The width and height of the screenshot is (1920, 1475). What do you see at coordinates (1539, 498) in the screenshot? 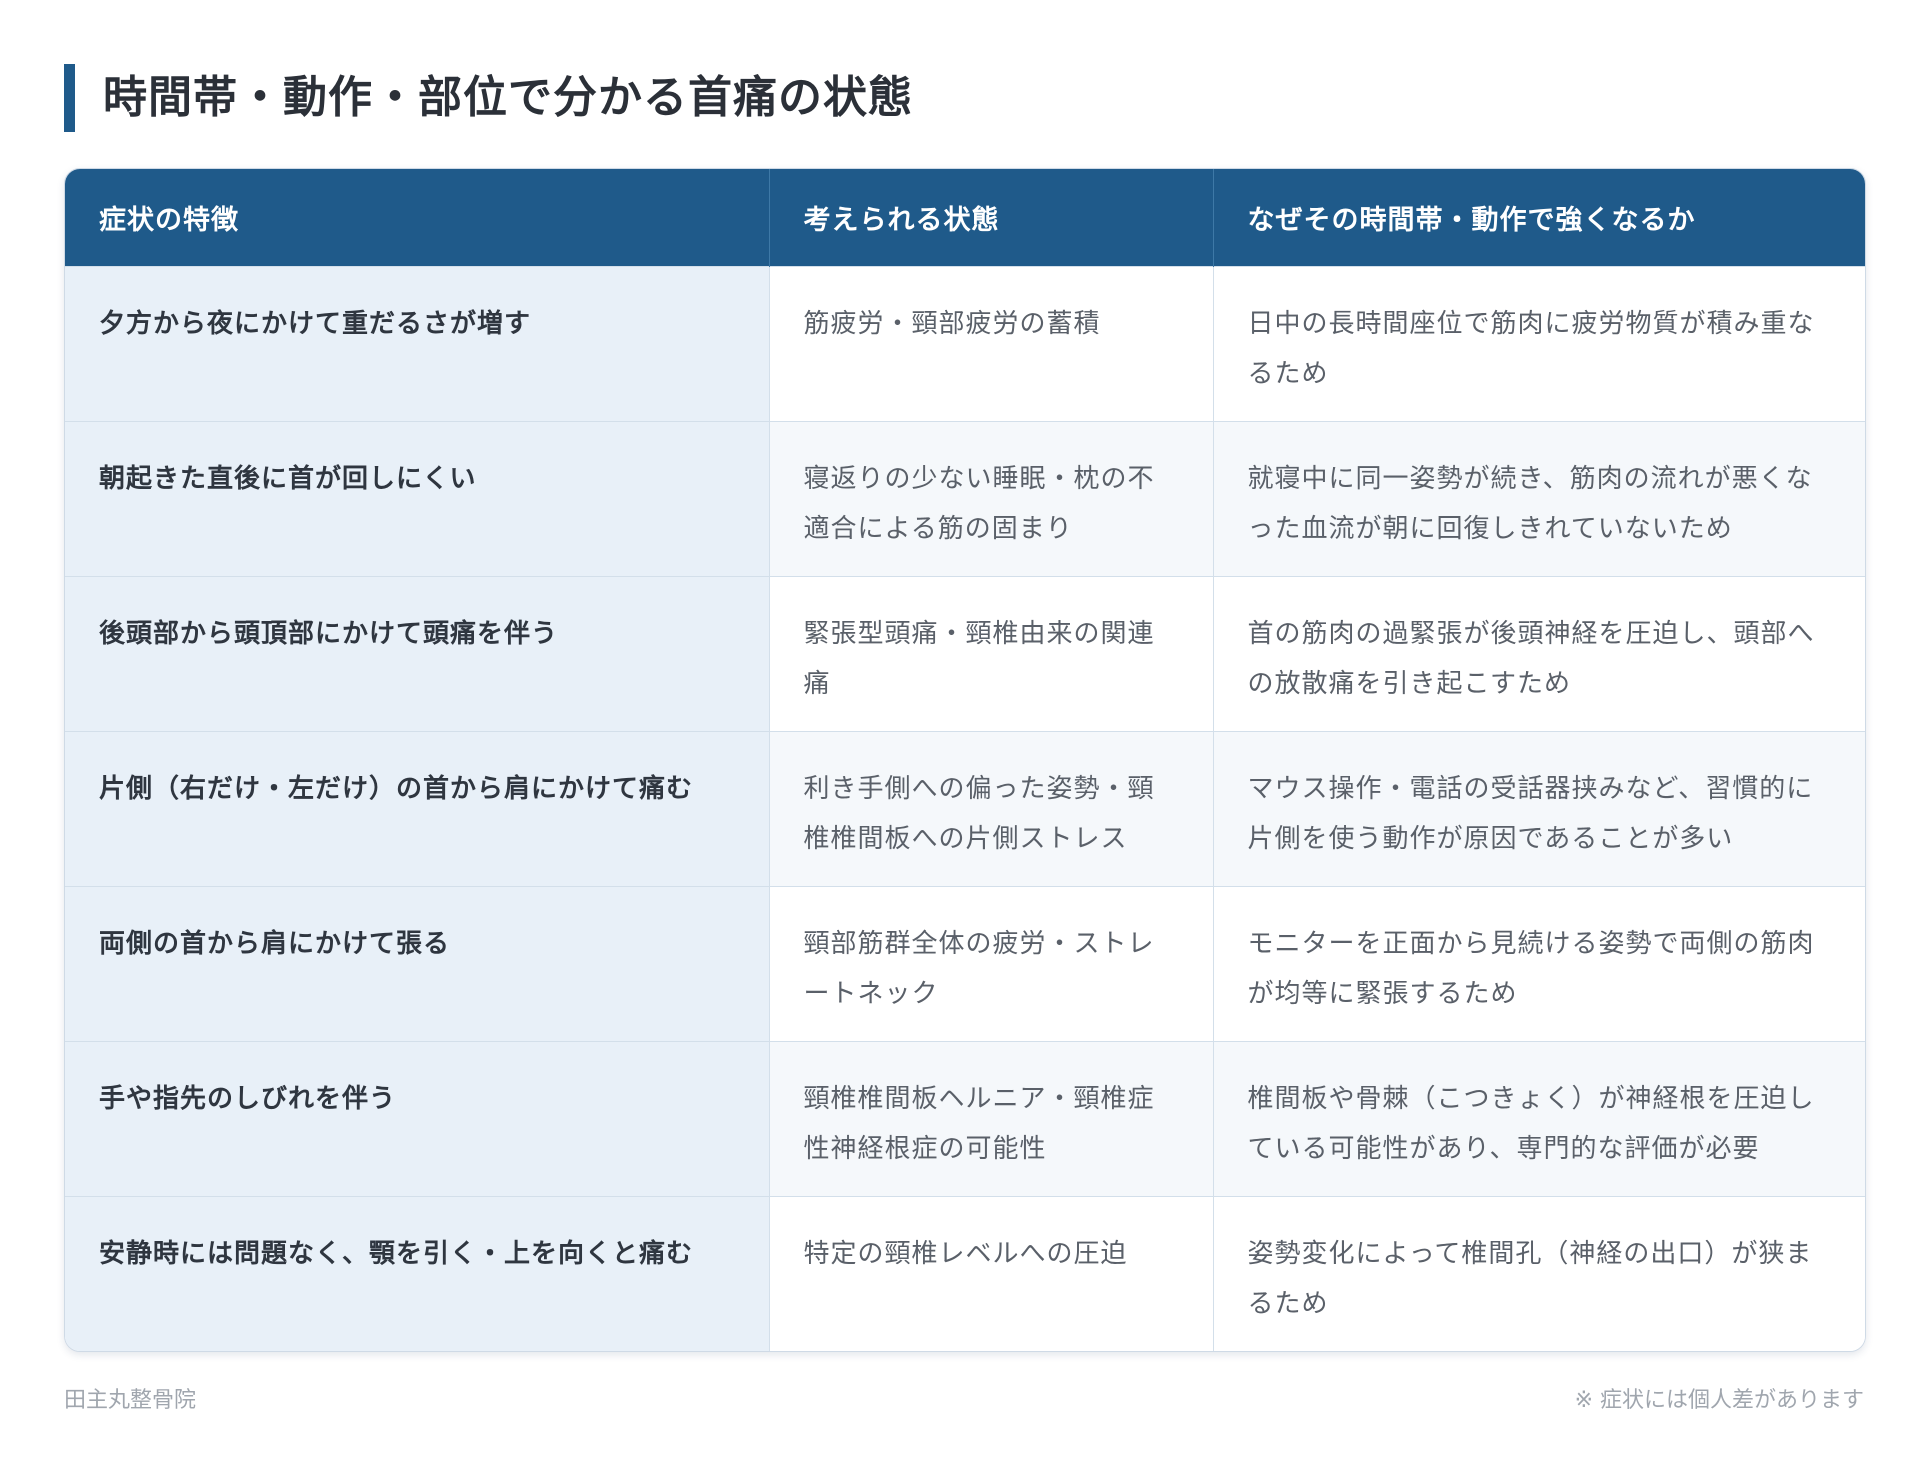
I see `reason-cell: 就寝中に同一姿勢が続き、筋肉の流れが悪くなった血流が朝に回復しきれていないため` at bounding box center [1539, 498].